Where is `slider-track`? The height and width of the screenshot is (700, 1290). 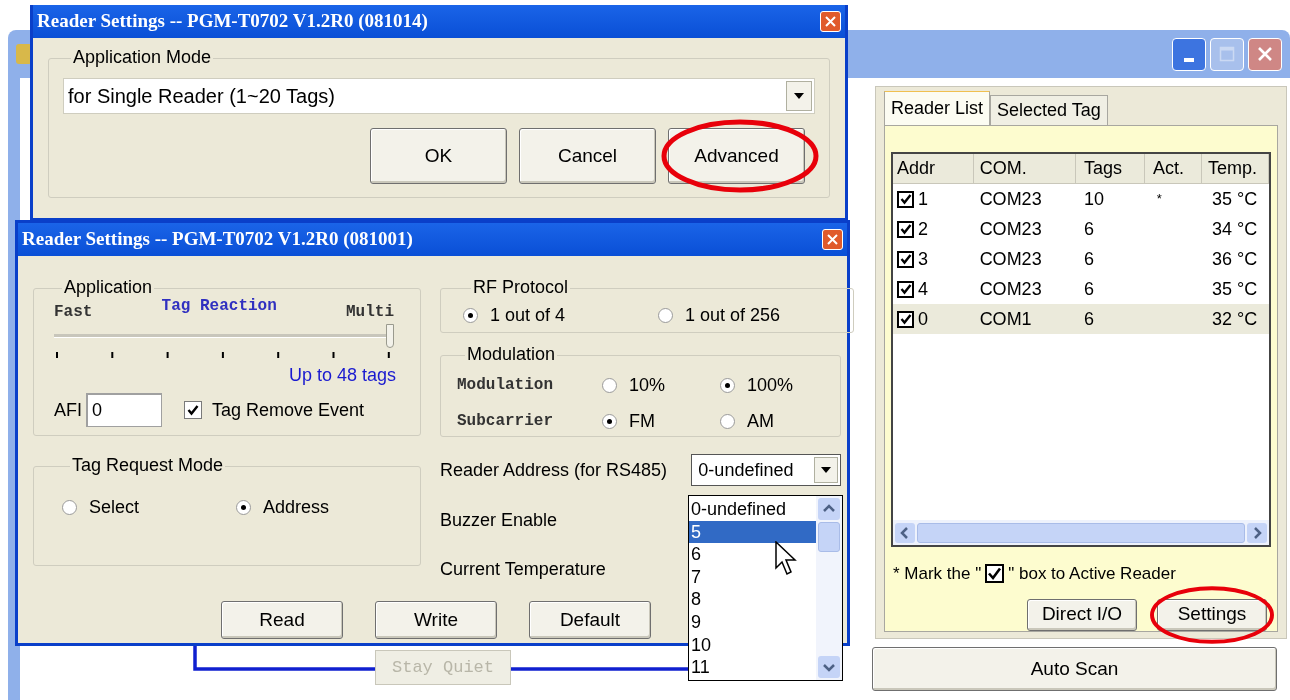
slider-track is located at coordinates (224, 336).